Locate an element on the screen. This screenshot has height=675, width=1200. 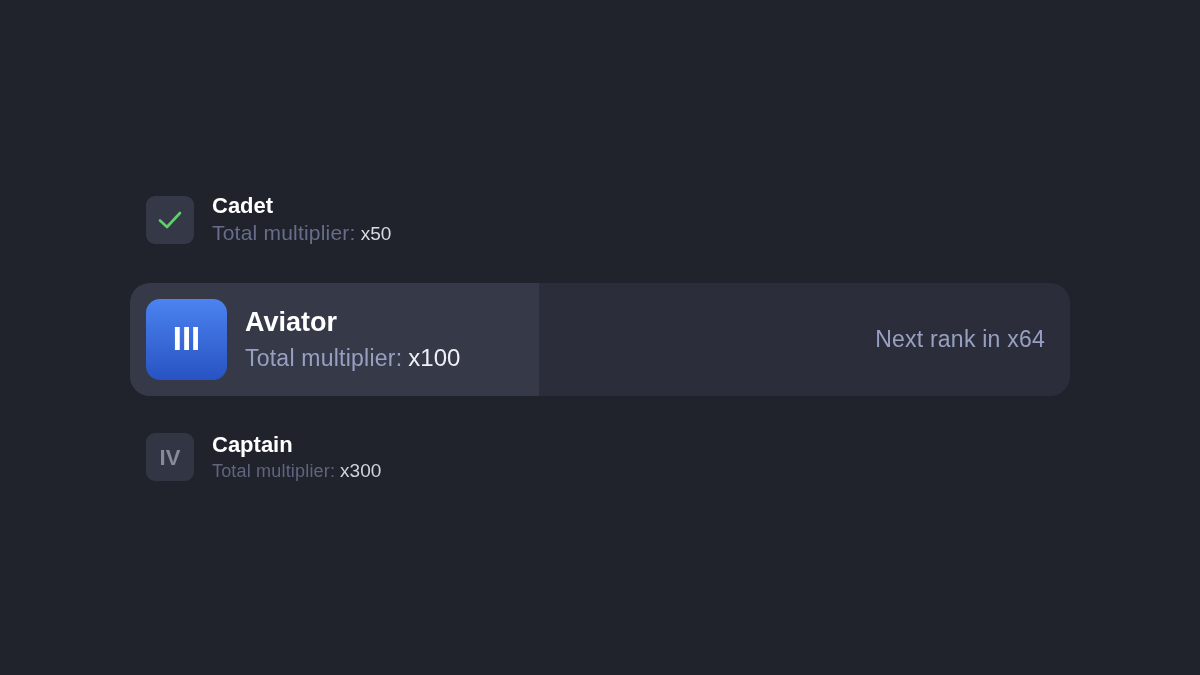
check-icon is located at coordinates (170, 219).